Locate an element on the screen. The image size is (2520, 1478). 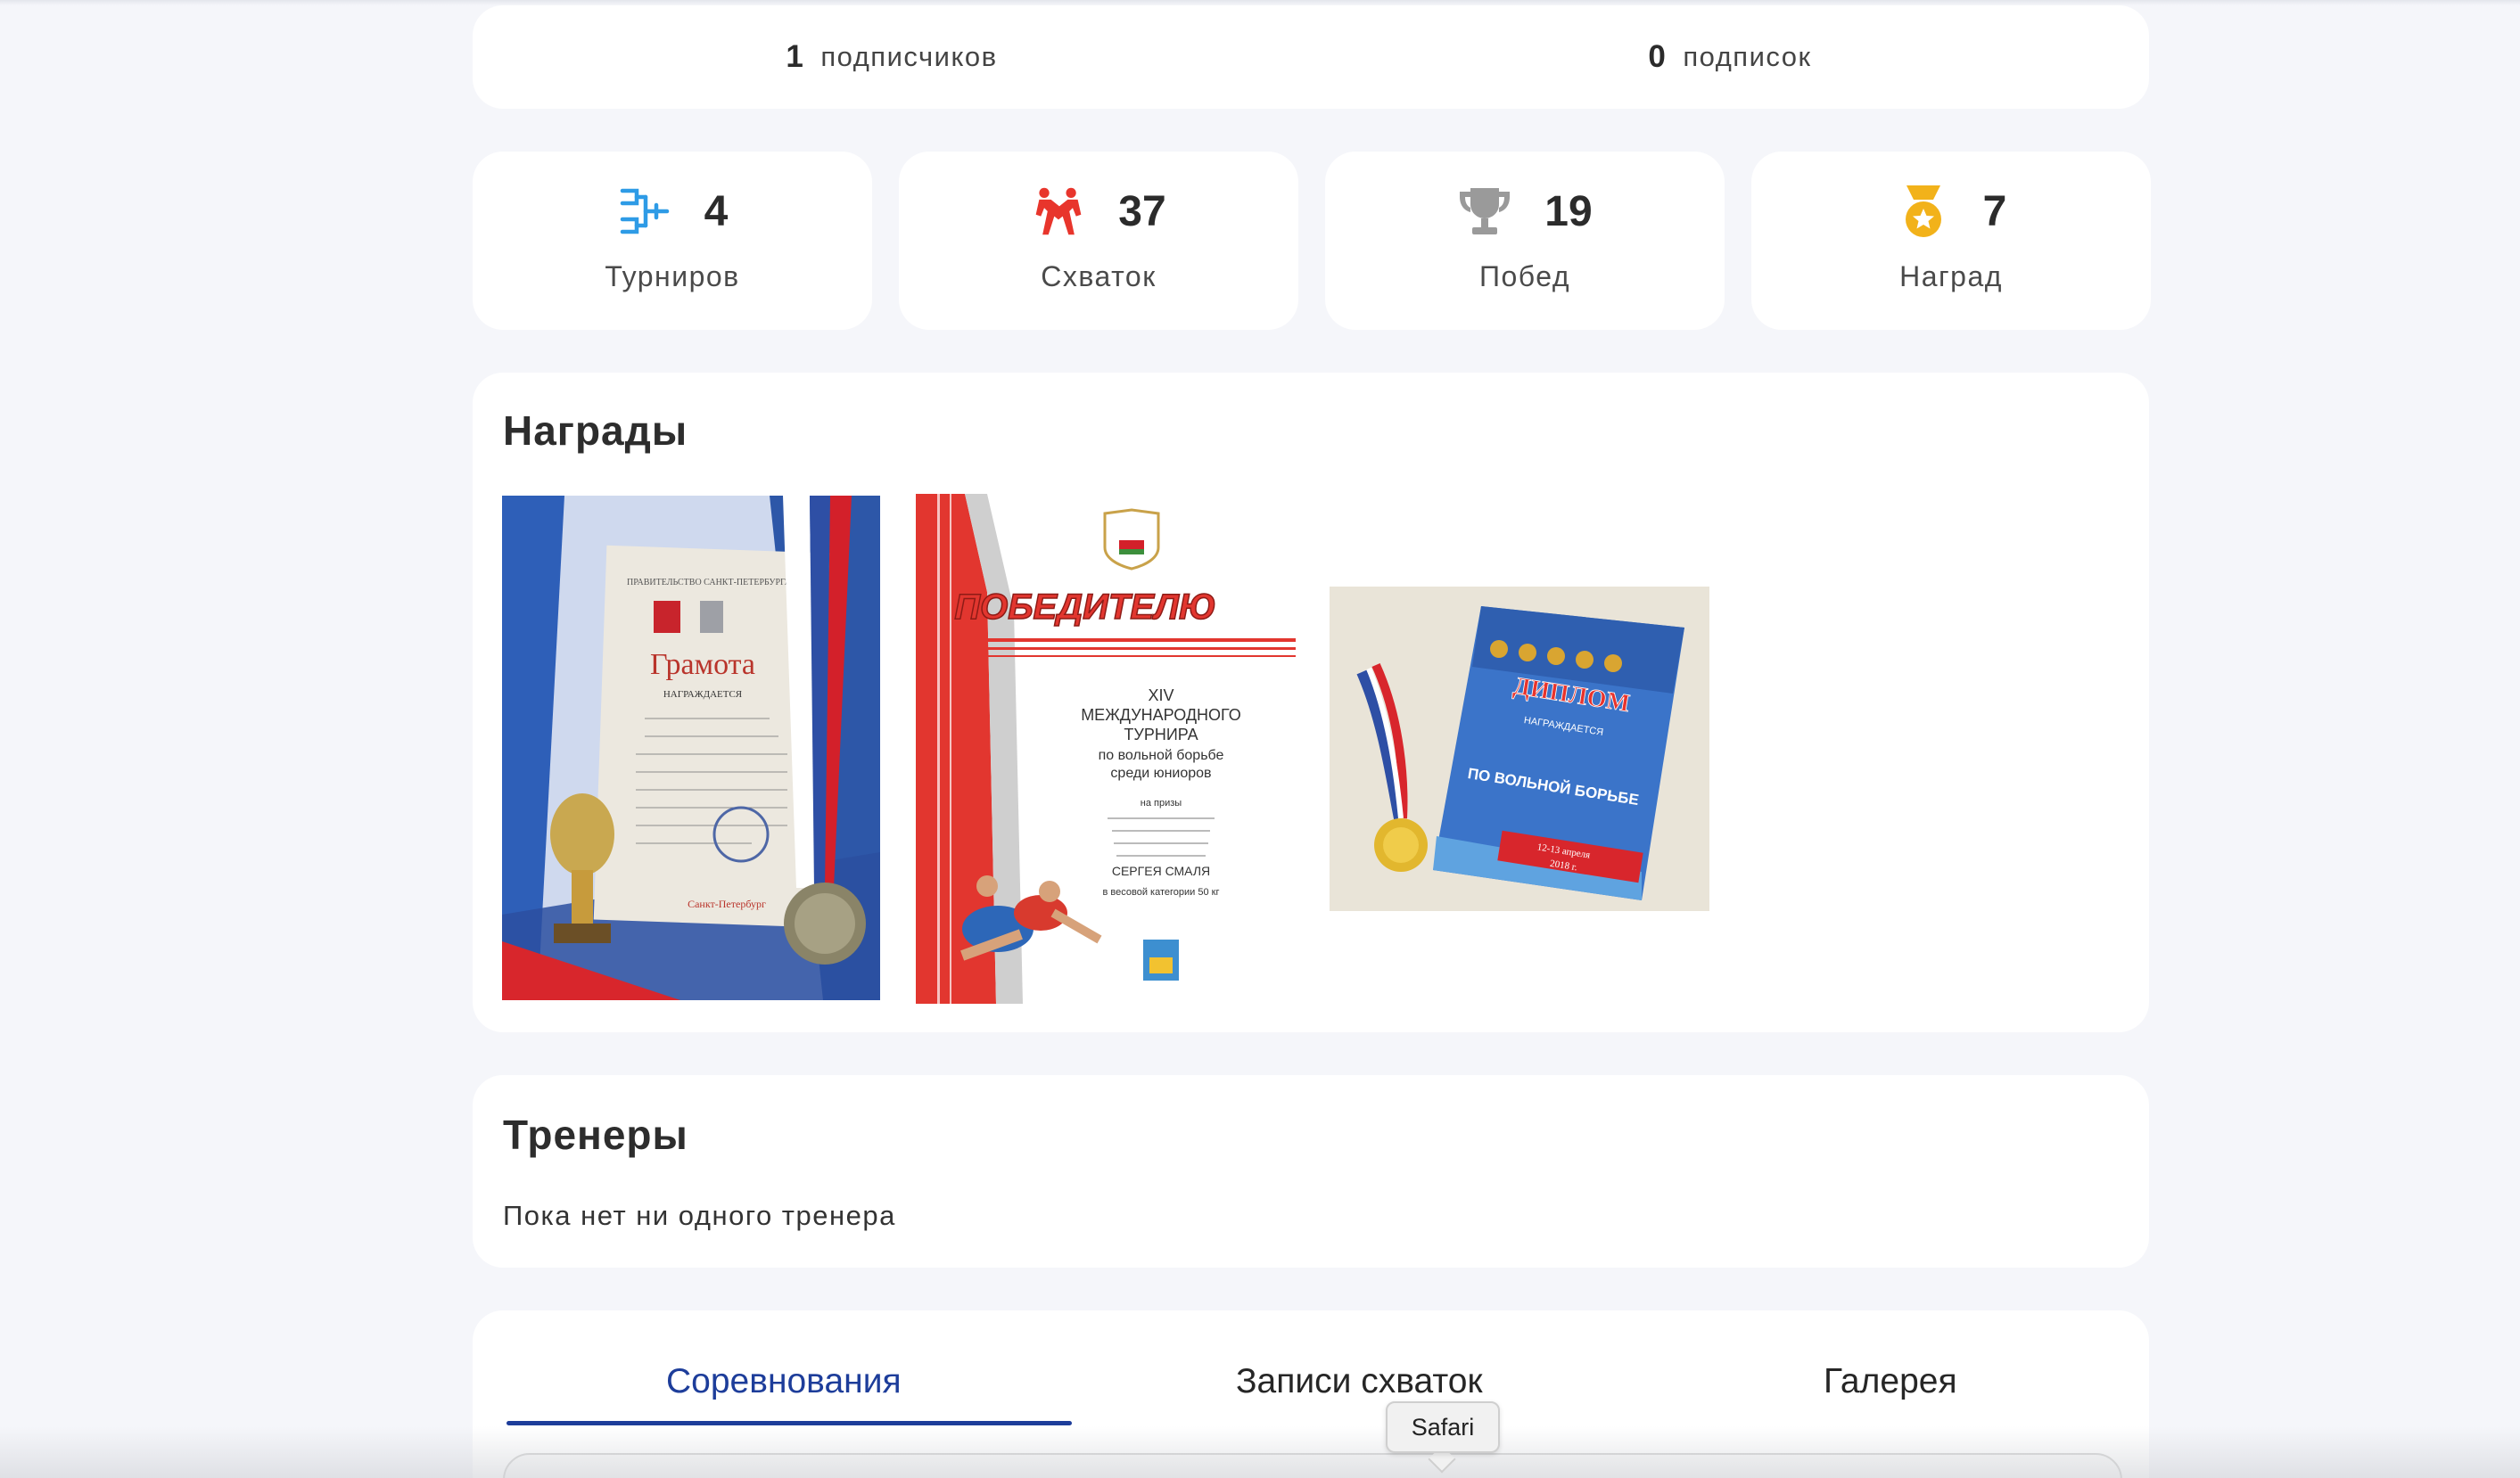
followers-label: подписчиков is located at coordinates (909, 56).